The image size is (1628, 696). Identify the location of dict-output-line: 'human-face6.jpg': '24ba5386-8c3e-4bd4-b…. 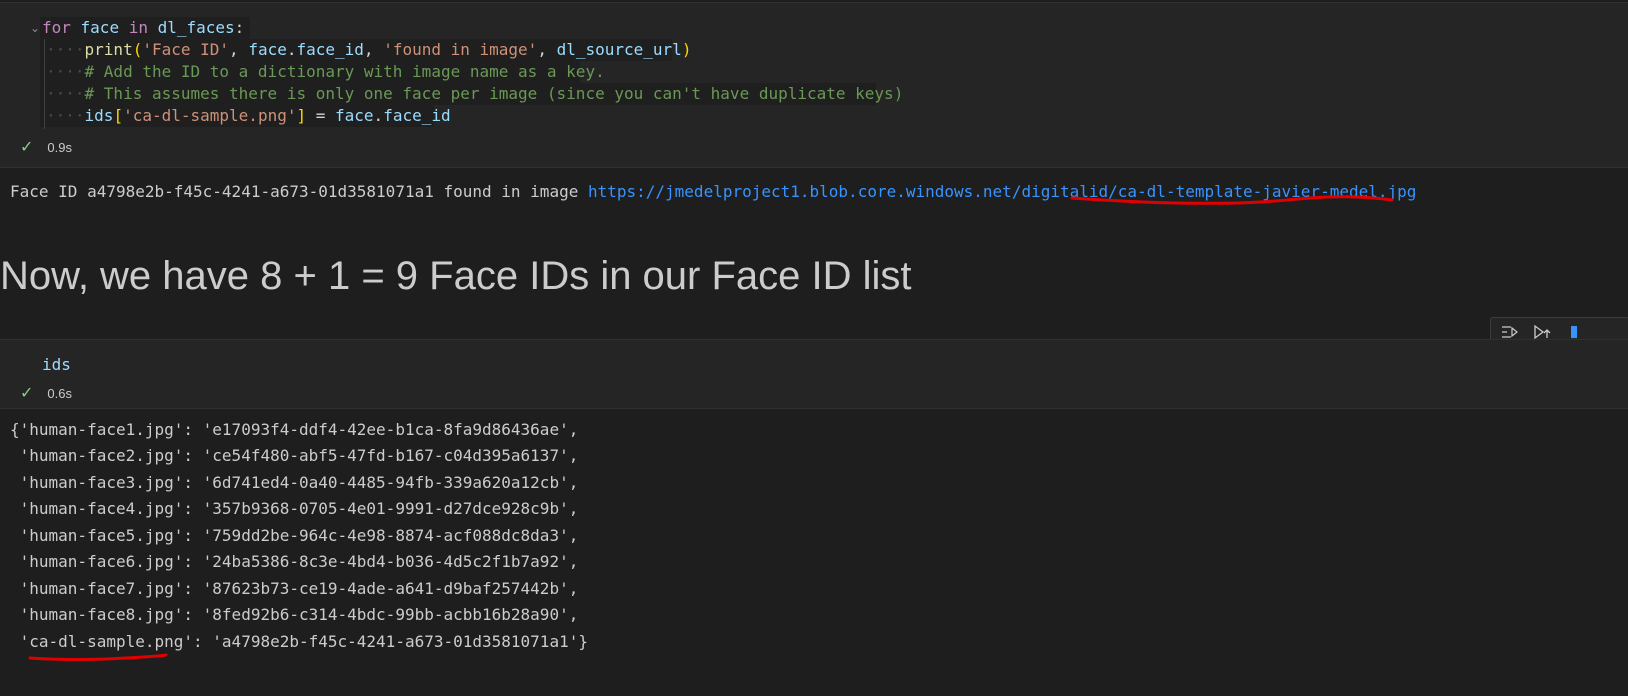
(294, 561).